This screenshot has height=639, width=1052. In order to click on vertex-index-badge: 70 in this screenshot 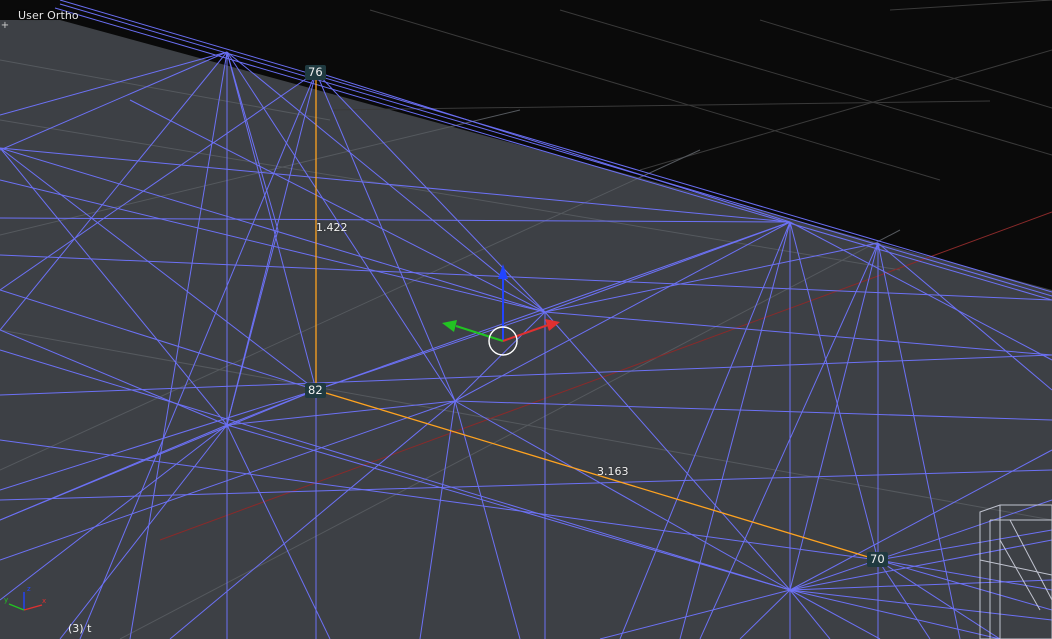, I will do `click(877, 559)`.